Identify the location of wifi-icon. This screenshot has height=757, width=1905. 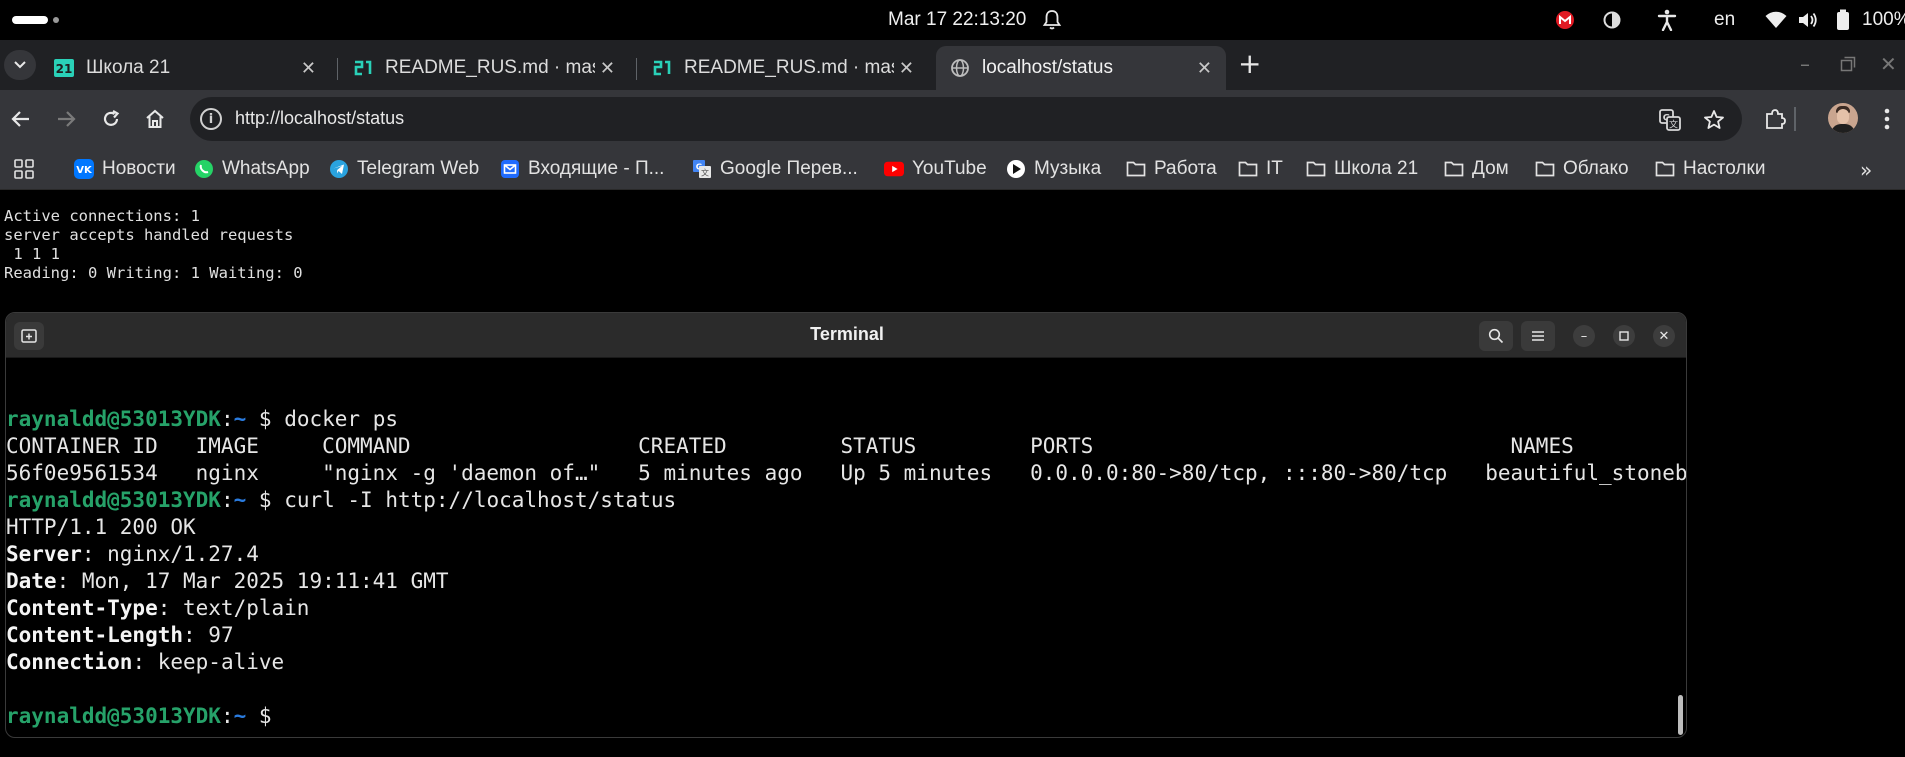
(1776, 20).